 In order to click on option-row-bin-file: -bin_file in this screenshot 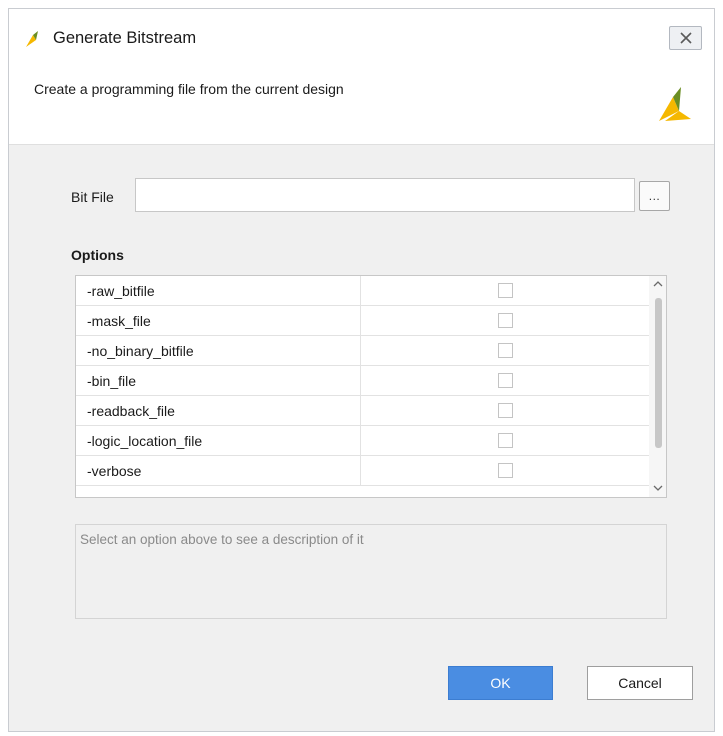, I will do `click(362, 381)`.